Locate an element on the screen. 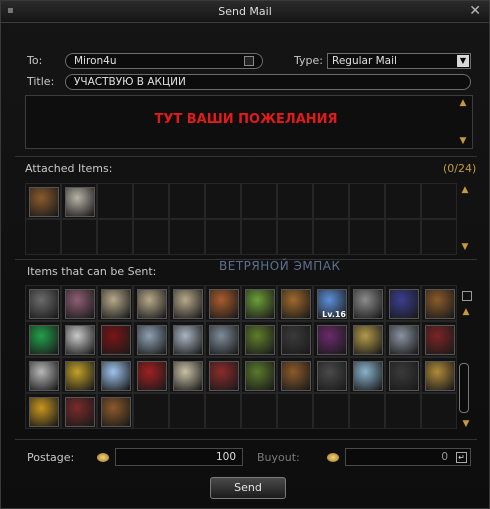  title-field: УЧАСТВУЮ В АКЦИИ is located at coordinates (268, 82).